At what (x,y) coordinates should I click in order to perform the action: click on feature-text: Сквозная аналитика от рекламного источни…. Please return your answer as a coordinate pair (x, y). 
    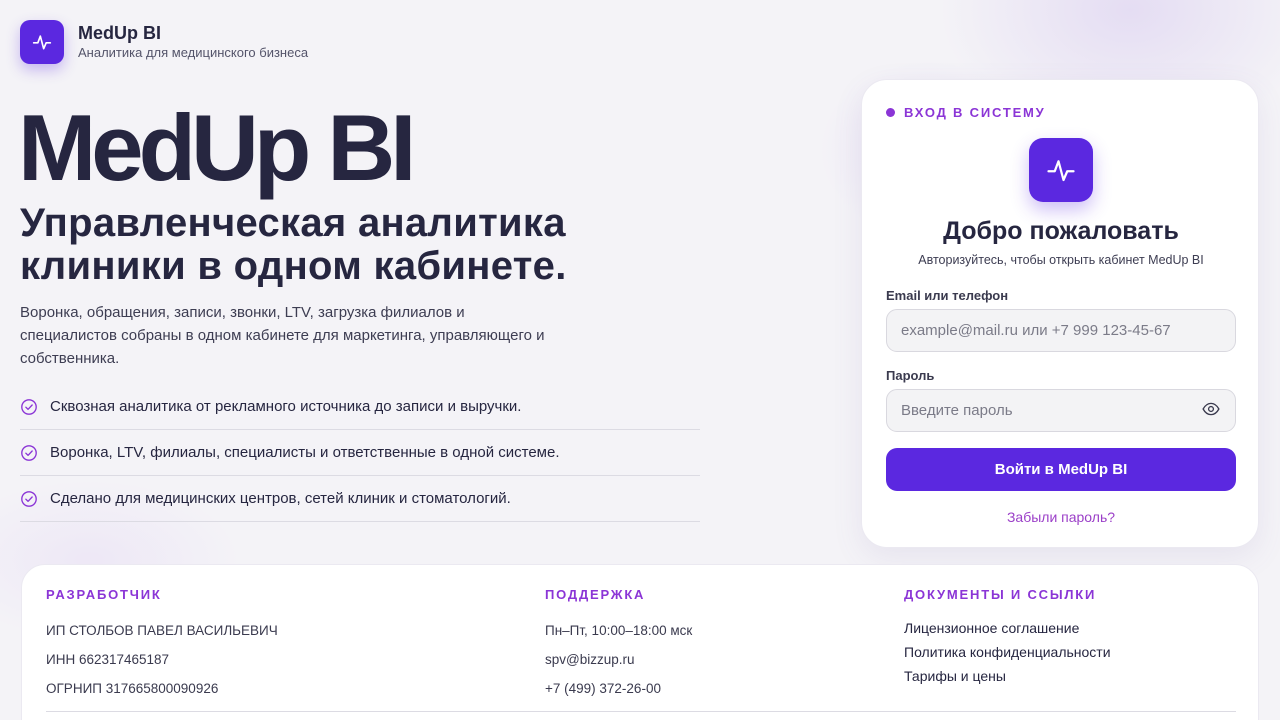
    Looking at the image, I should click on (286, 406).